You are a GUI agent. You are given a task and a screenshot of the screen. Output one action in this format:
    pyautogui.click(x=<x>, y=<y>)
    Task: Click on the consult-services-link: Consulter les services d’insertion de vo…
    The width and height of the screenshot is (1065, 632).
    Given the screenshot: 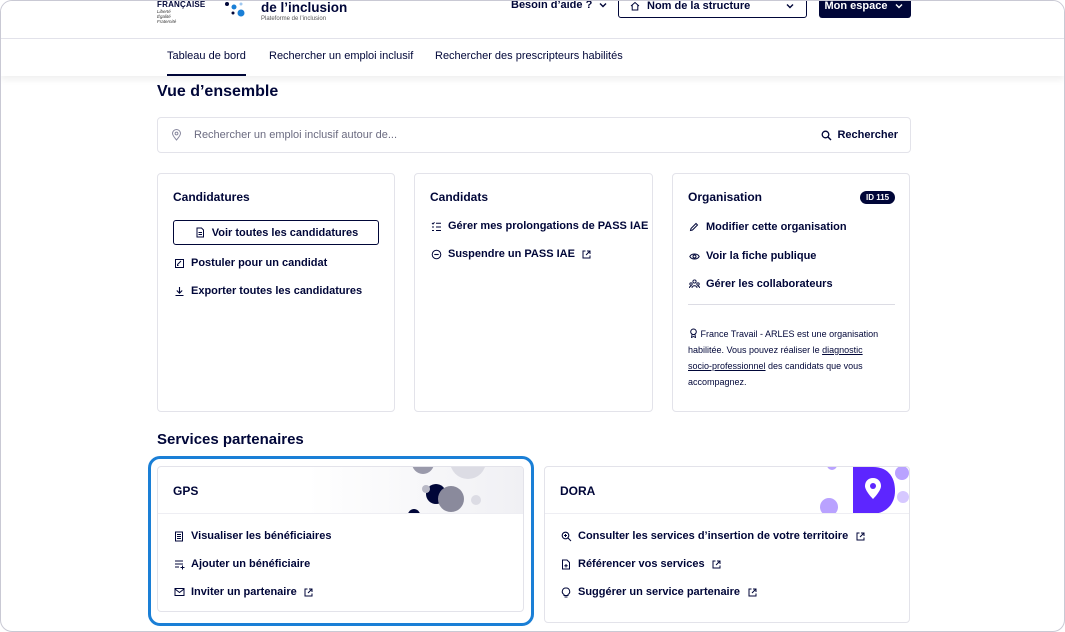 What is the action you would take?
    pyautogui.click(x=713, y=536)
    